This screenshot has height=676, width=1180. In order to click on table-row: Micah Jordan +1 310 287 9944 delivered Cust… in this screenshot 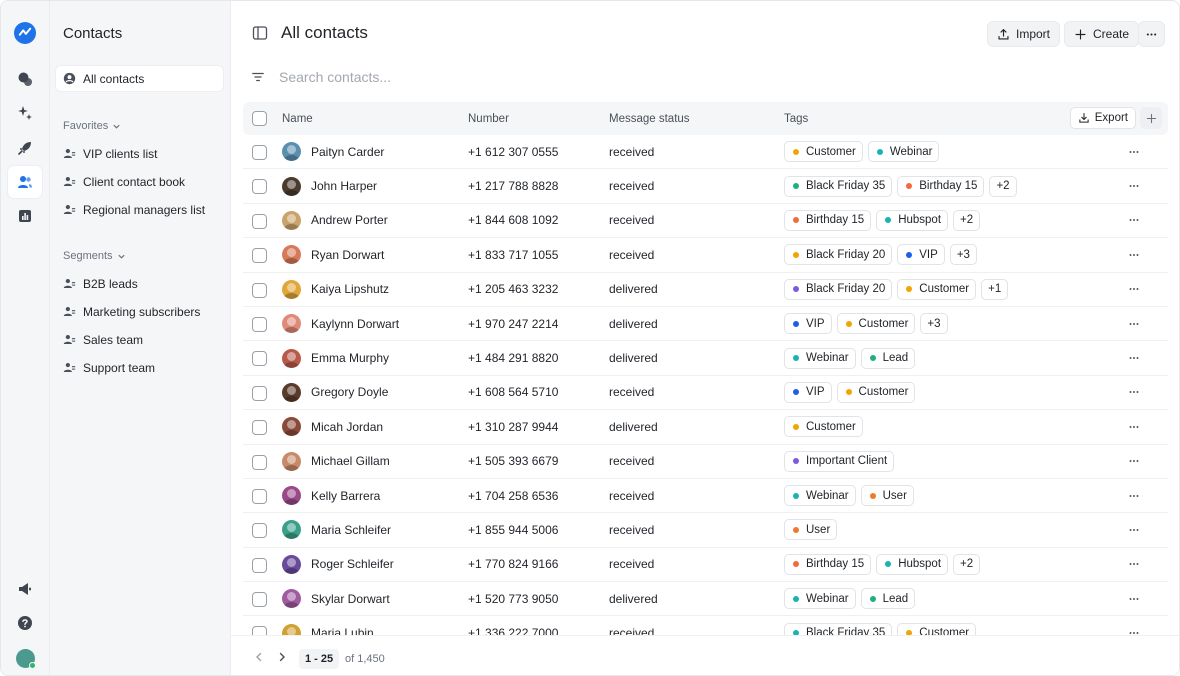, I will do `click(705, 427)`.